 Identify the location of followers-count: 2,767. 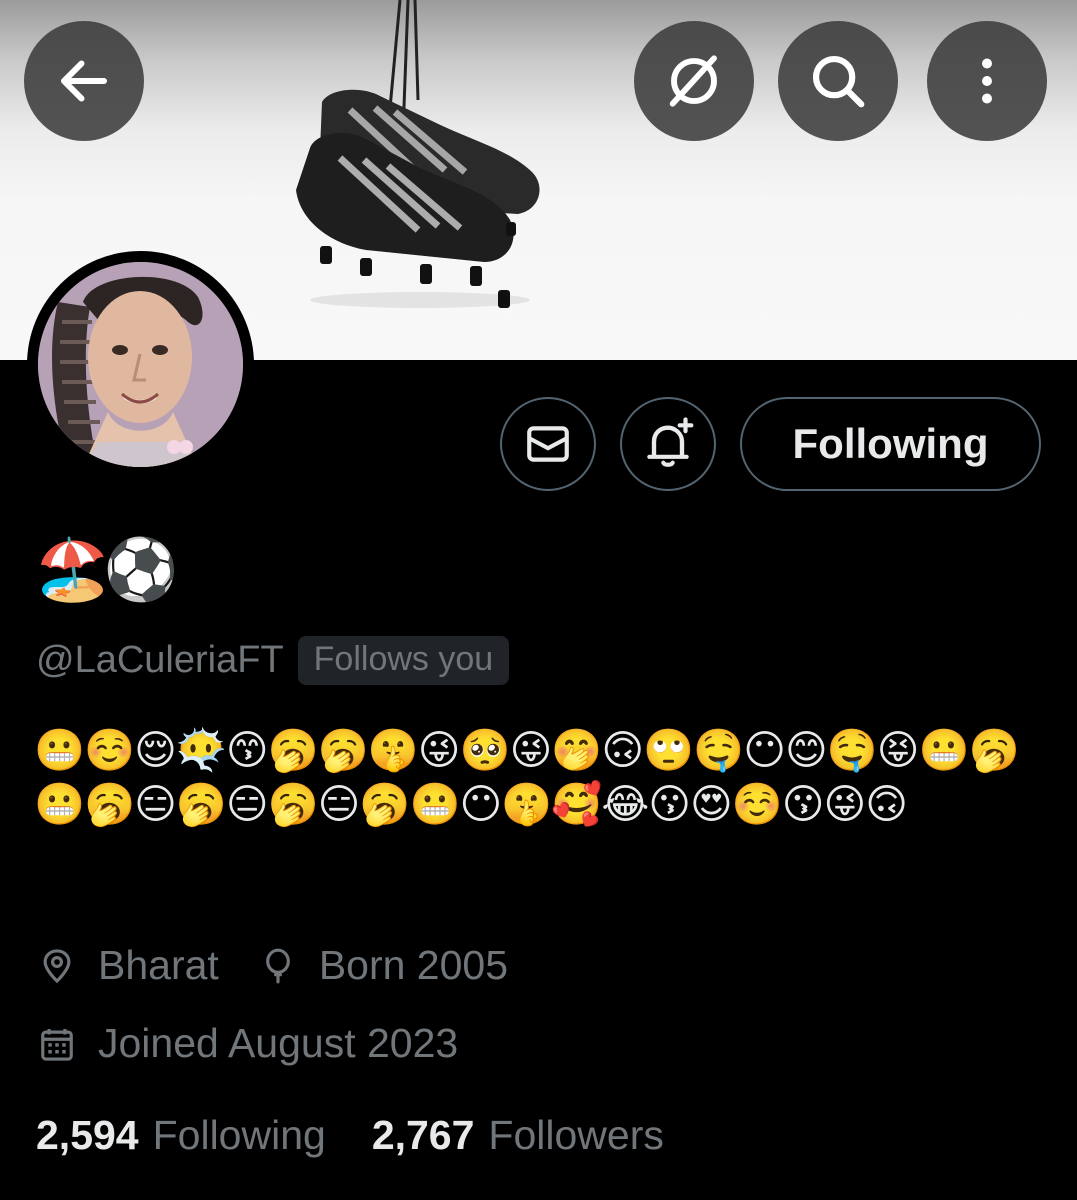
(423, 1135).